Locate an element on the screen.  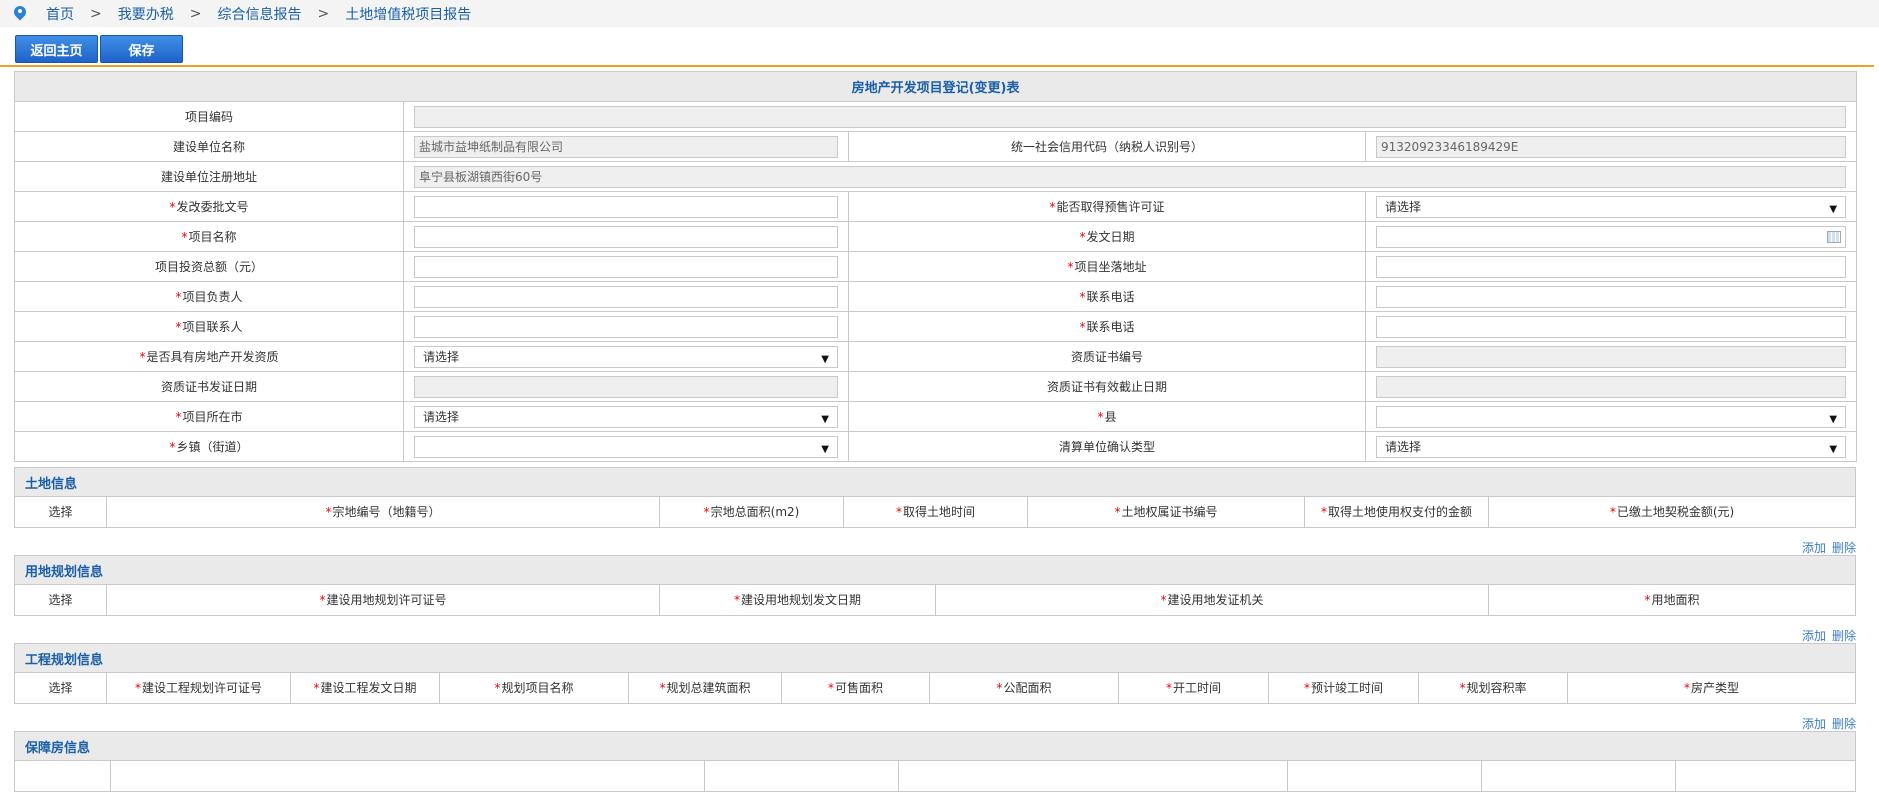
credit-code-label: 统一社会信用代码（纳税人识别号） is located at coordinates (1107, 146).